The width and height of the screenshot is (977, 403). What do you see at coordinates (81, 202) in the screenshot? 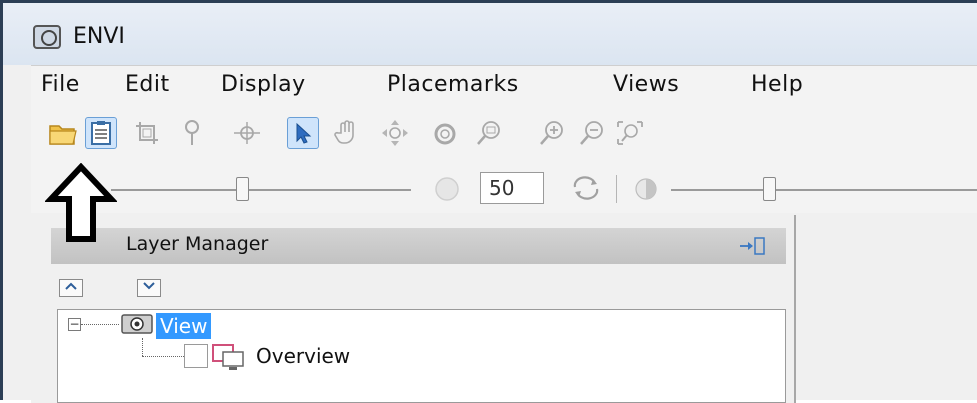
I see `up-arrow-annotation-icon` at bounding box center [81, 202].